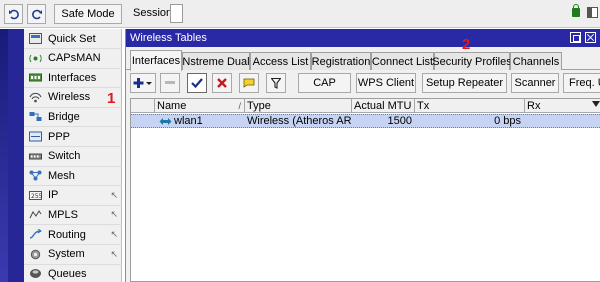 This screenshot has width=600, height=282. Describe the element at coordinates (69, 97) in the screenshot. I see `menu-item-label: Wireless` at that location.